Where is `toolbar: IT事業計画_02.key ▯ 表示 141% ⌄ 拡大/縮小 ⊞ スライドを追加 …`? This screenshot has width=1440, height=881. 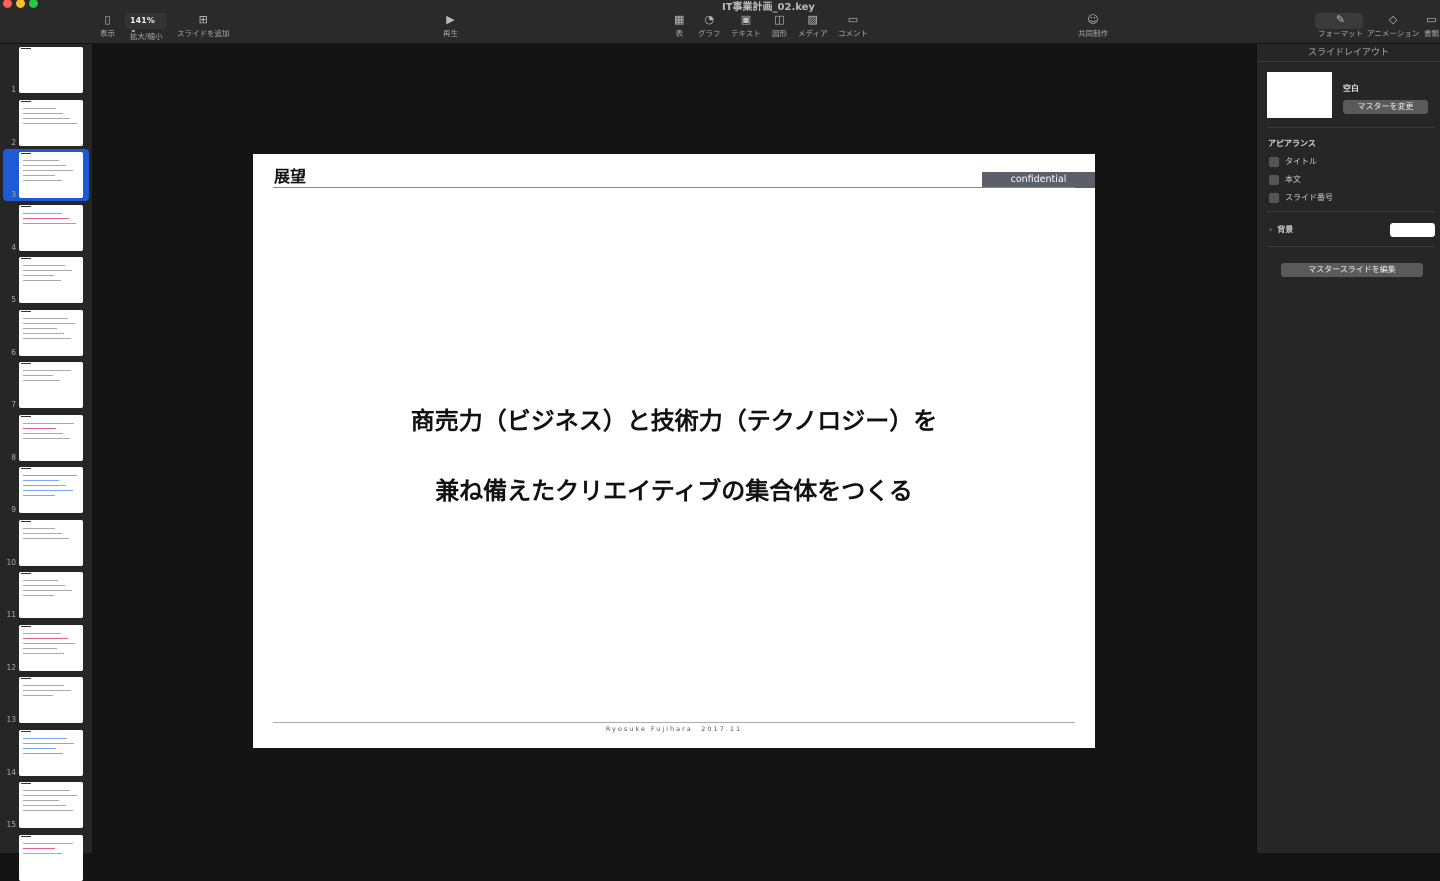 toolbar: IT事業計画_02.key ▯ 表示 141% ⌄ 拡大/縮小 ⊞ スライドを追加 … is located at coordinates (720, 22).